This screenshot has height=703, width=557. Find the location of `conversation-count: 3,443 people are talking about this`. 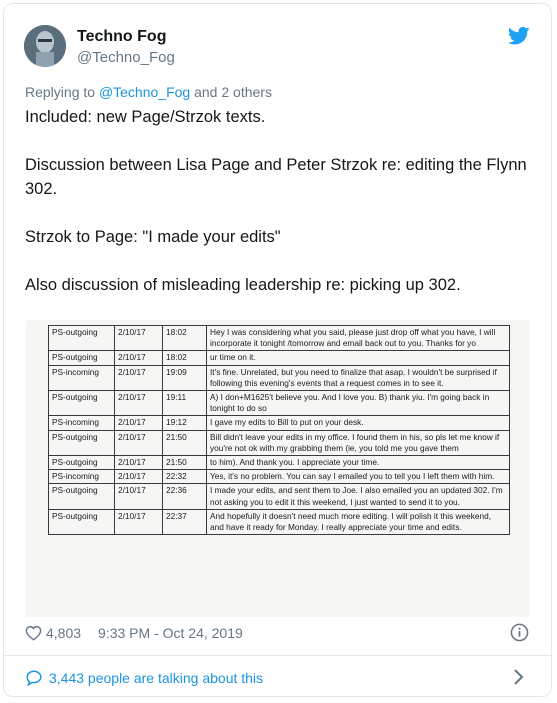

conversation-count: 3,443 people are talking about this is located at coordinates (156, 678).